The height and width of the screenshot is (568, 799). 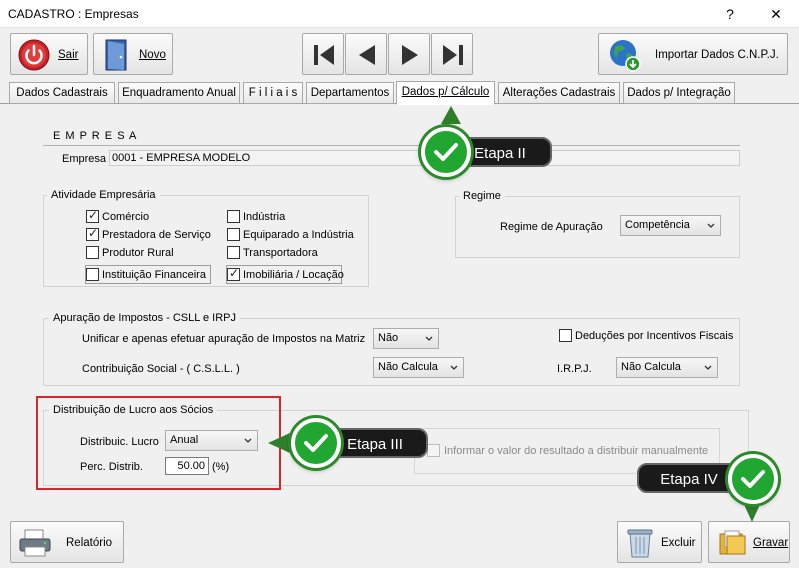 What do you see at coordinates (640, 543) in the screenshot?
I see `trash-icon` at bounding box center [640, 543].